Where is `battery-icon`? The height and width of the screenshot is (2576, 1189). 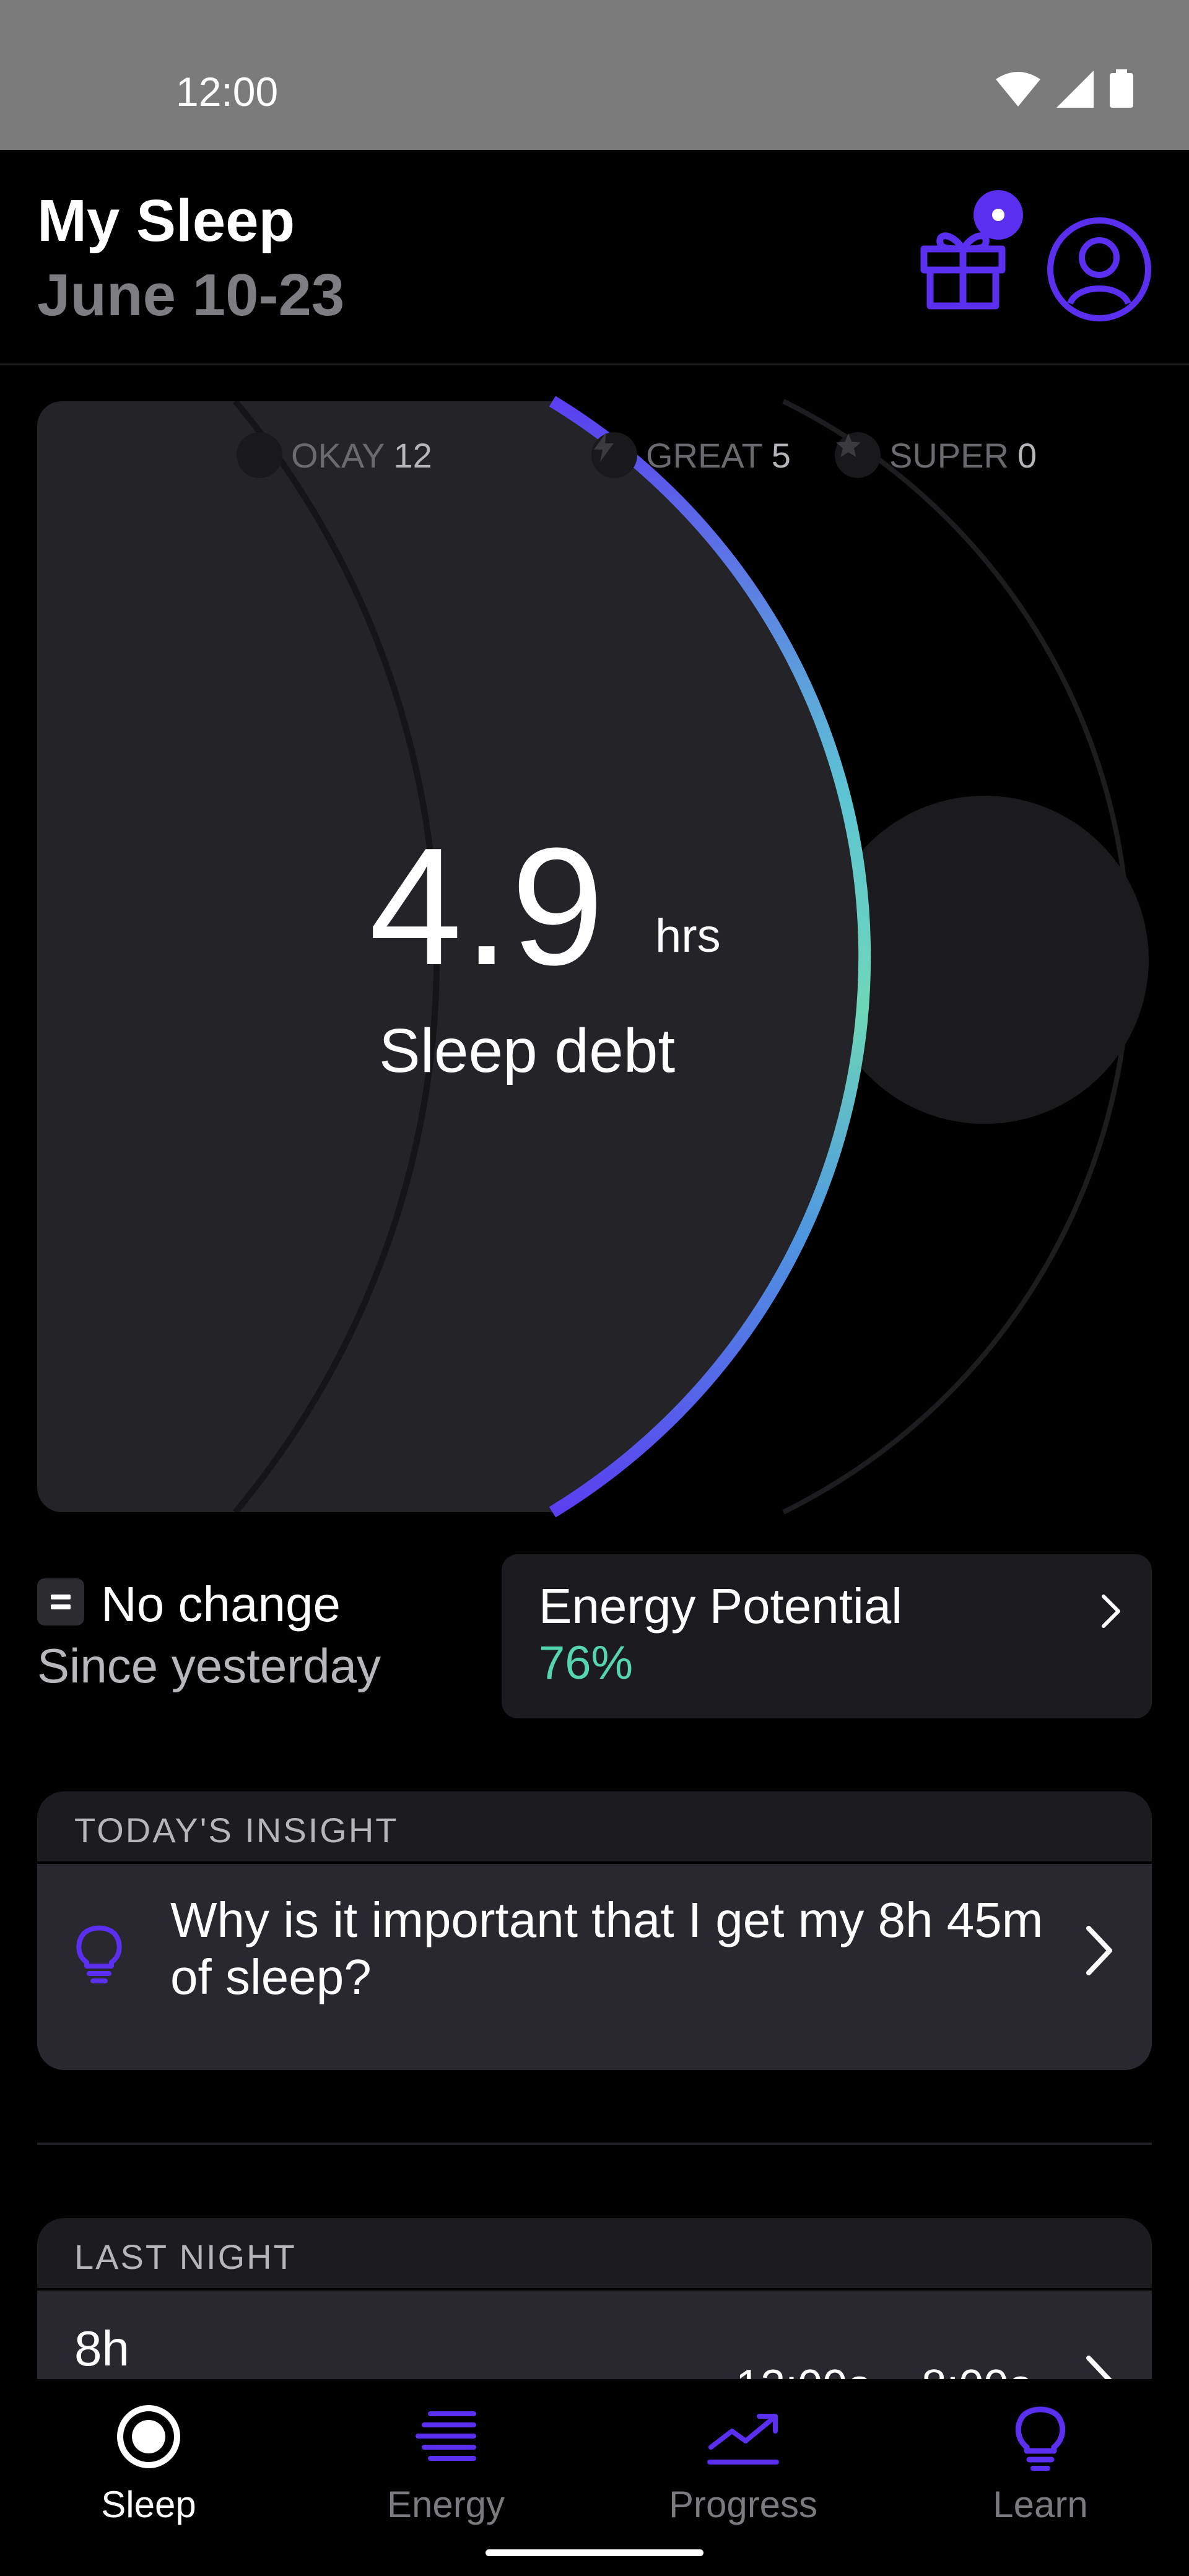
battery-icon is located at coordinates (1121, 88).